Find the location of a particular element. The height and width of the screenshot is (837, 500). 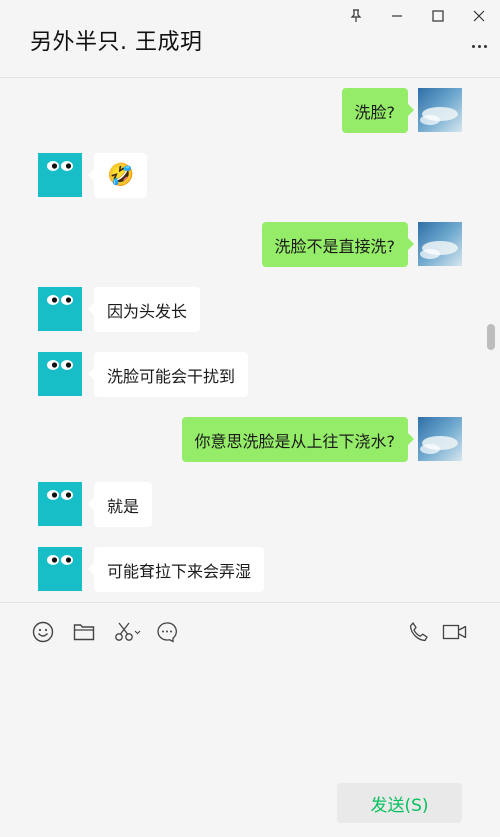

message-row: 你意思洗脸是从上往下浇水? is located at coordinates (250, 440).